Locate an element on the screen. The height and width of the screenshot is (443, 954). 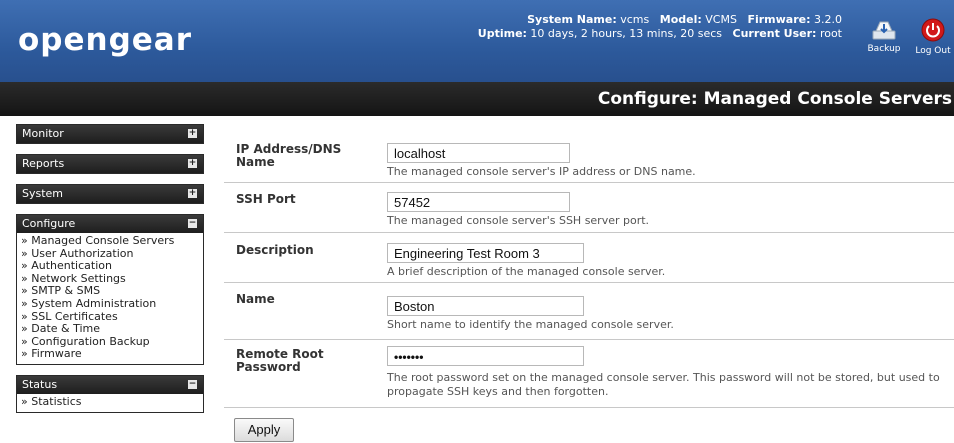
password-input: ••••••• is located at coordinates (485, 356).